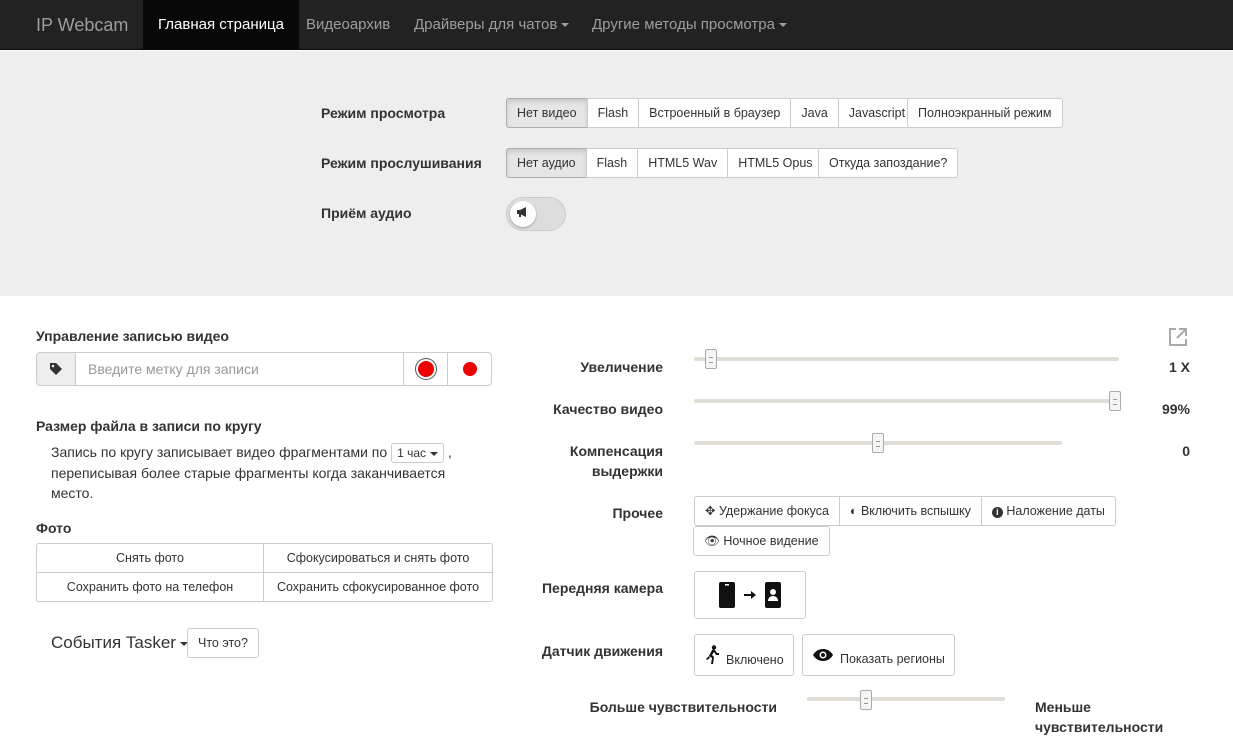  Describe the element at coordinates (150, 587) in the screenshot. I see `save-photo-button: Сохранить фото на телефон` at that location.